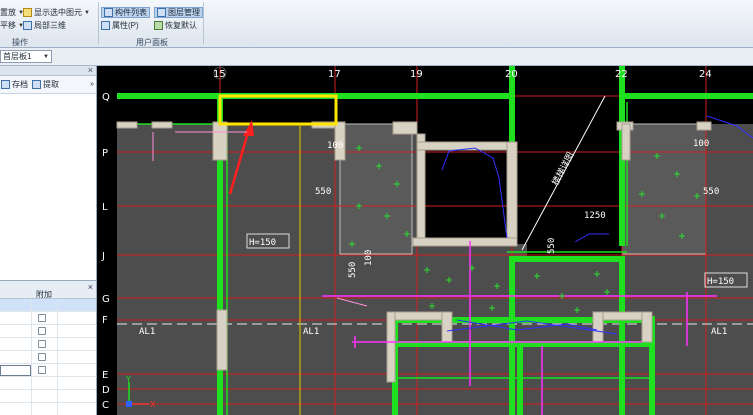 The width and height of the screenshot is (753, 415). I want to click on ribbon-label: 属性(P), so click(125, 25).